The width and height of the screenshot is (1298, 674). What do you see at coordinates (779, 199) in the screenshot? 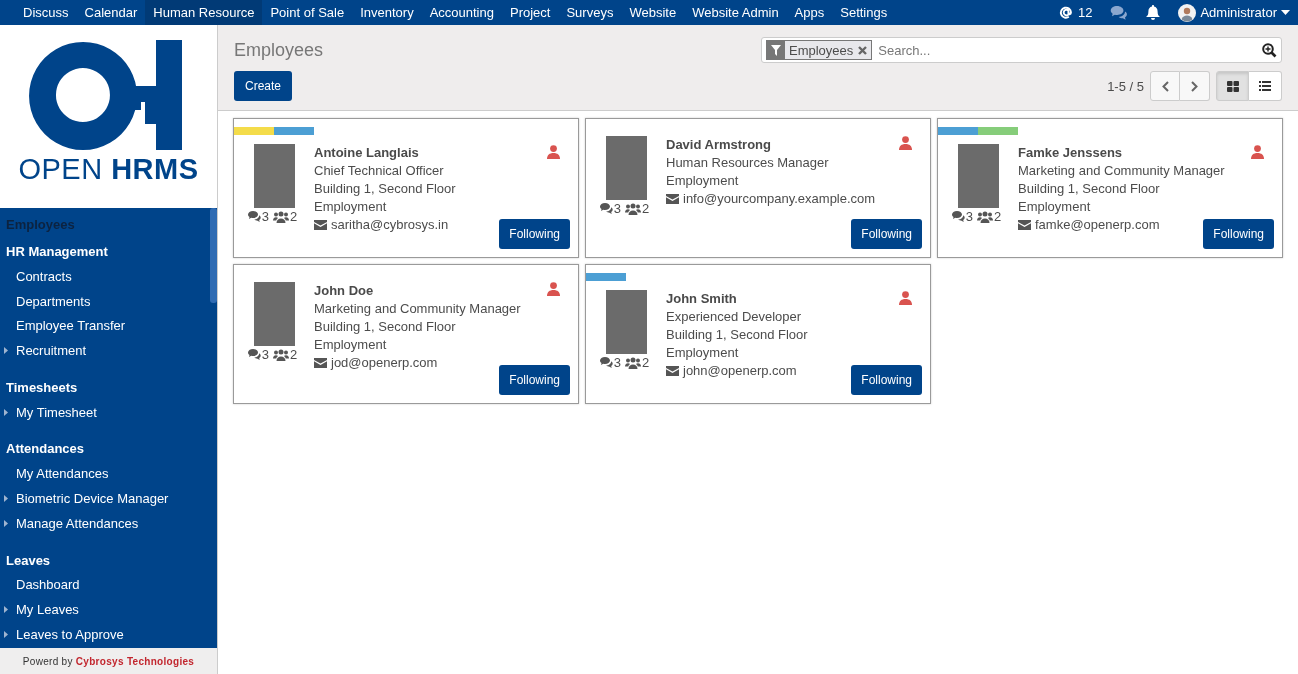
I see `email-address: info@yourcompany.example.com` at bounding box center [779, 199].